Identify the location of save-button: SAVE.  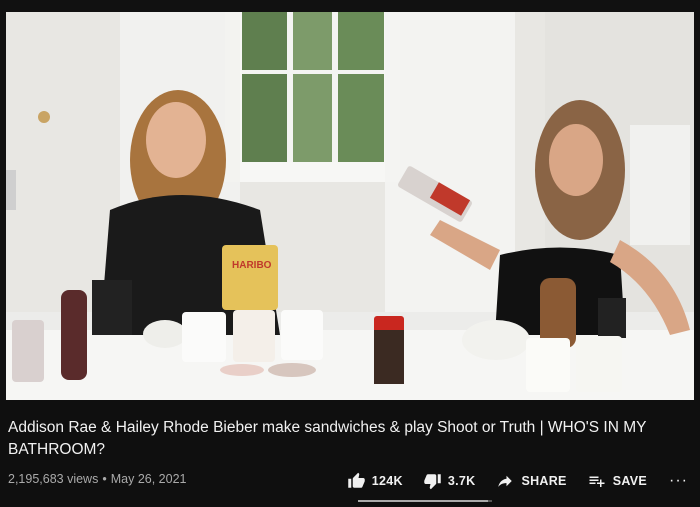
(617, 481).